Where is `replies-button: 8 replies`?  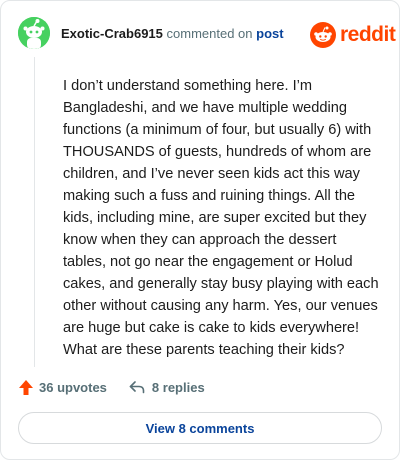 replies-button: 8 replies is located at coordinates (167, 387).